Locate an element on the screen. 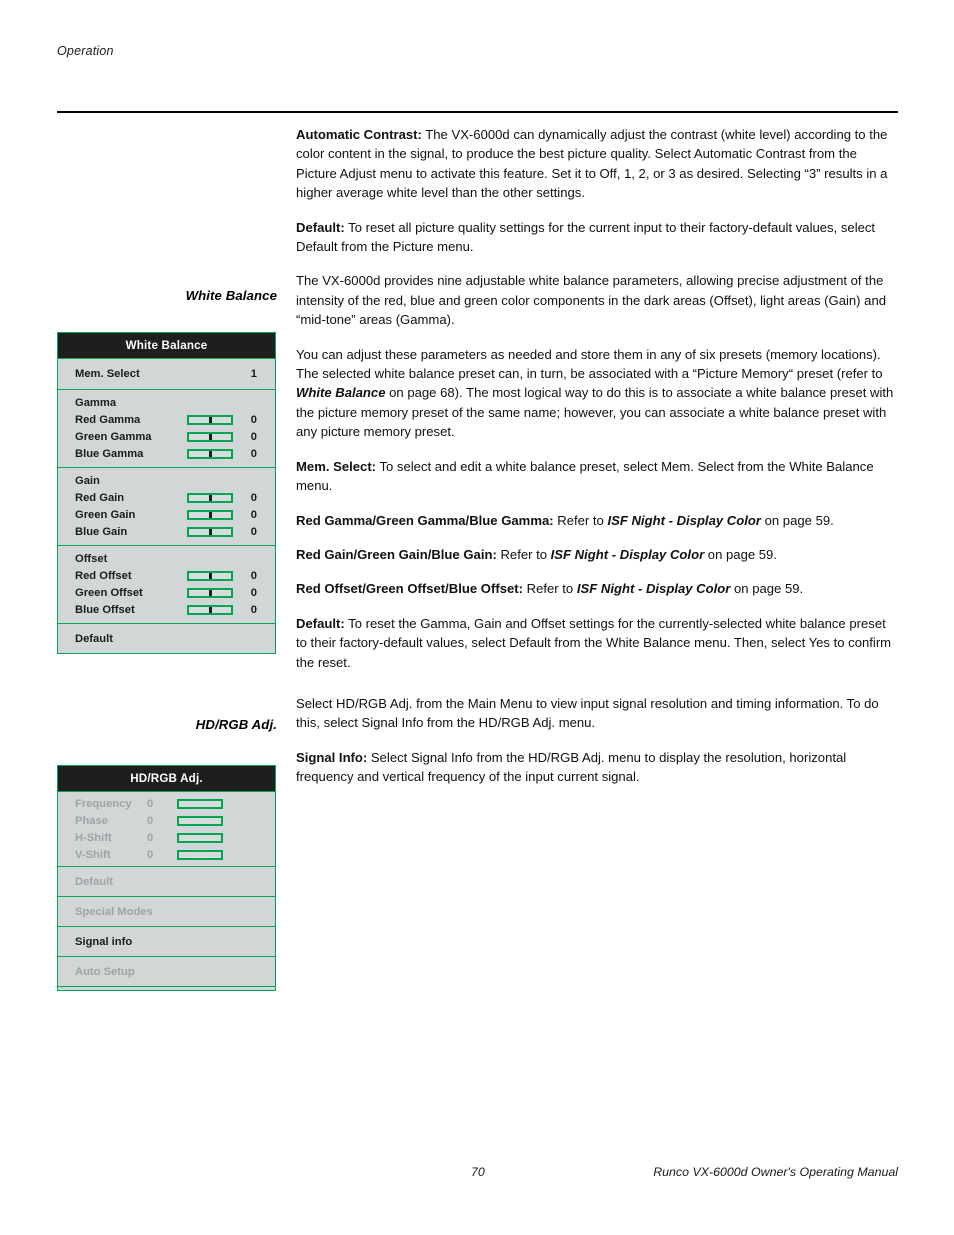 This screenshot has width=954, height=1235. slider-h-shift is located at coordinates (200, 837).